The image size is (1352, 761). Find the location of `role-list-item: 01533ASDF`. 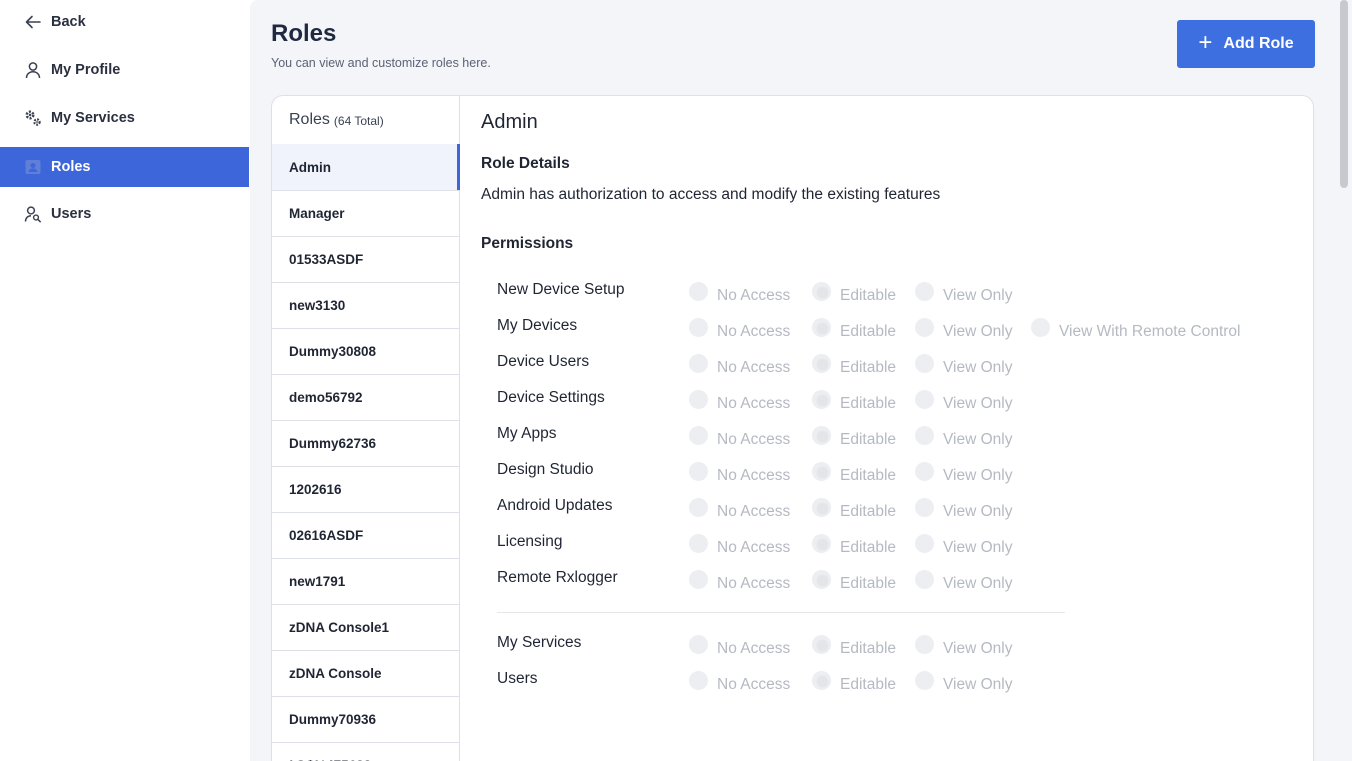

role-list-item: 01533ASDF is located at coordinates (365, 259).